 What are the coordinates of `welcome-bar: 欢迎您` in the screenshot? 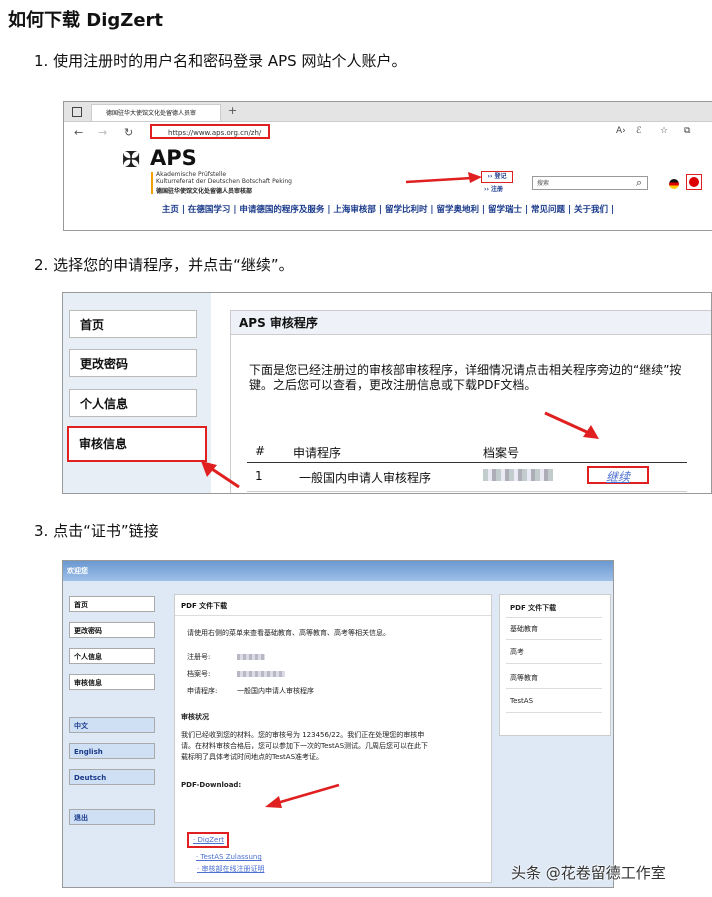 It's located at (338, 571).